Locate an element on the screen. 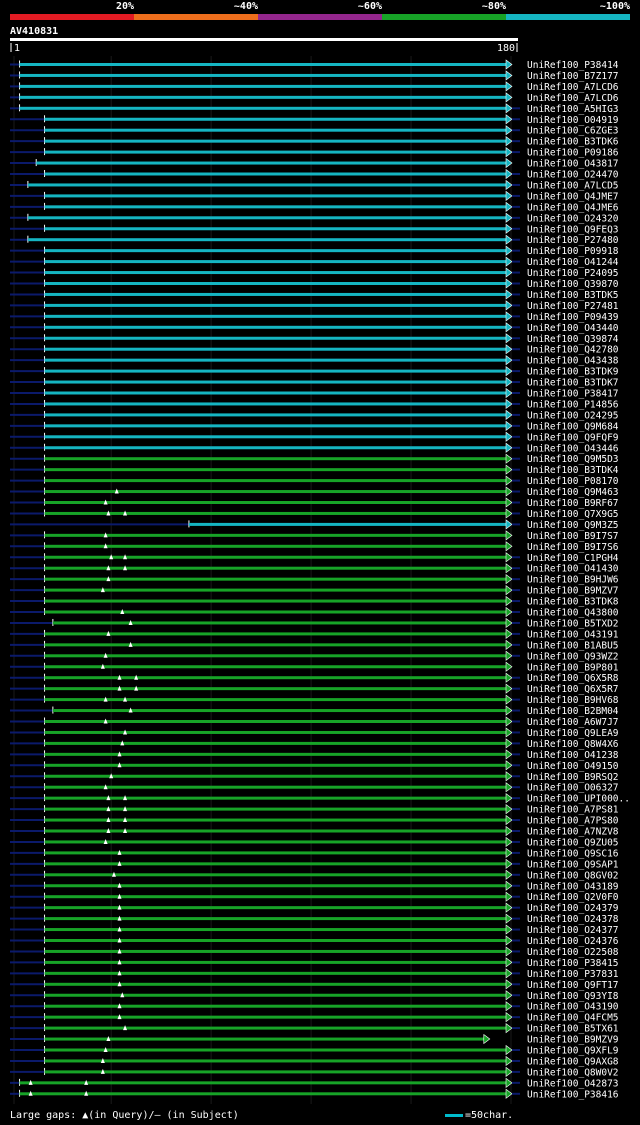 Image resolution: width=640 pixels, height=1125 pixels. query-ruler-start-label: 1 is located at coordinates (17, 48).